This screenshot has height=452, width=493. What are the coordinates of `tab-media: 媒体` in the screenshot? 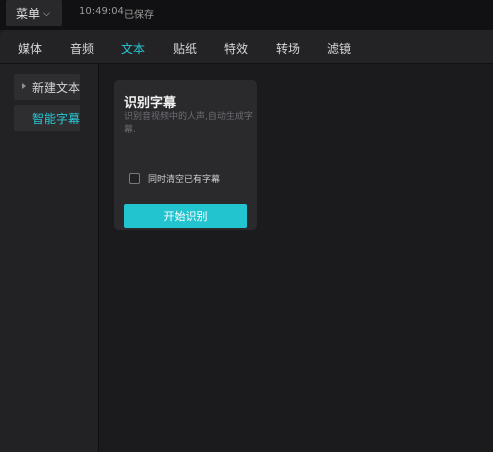 It's located at (30, 48).